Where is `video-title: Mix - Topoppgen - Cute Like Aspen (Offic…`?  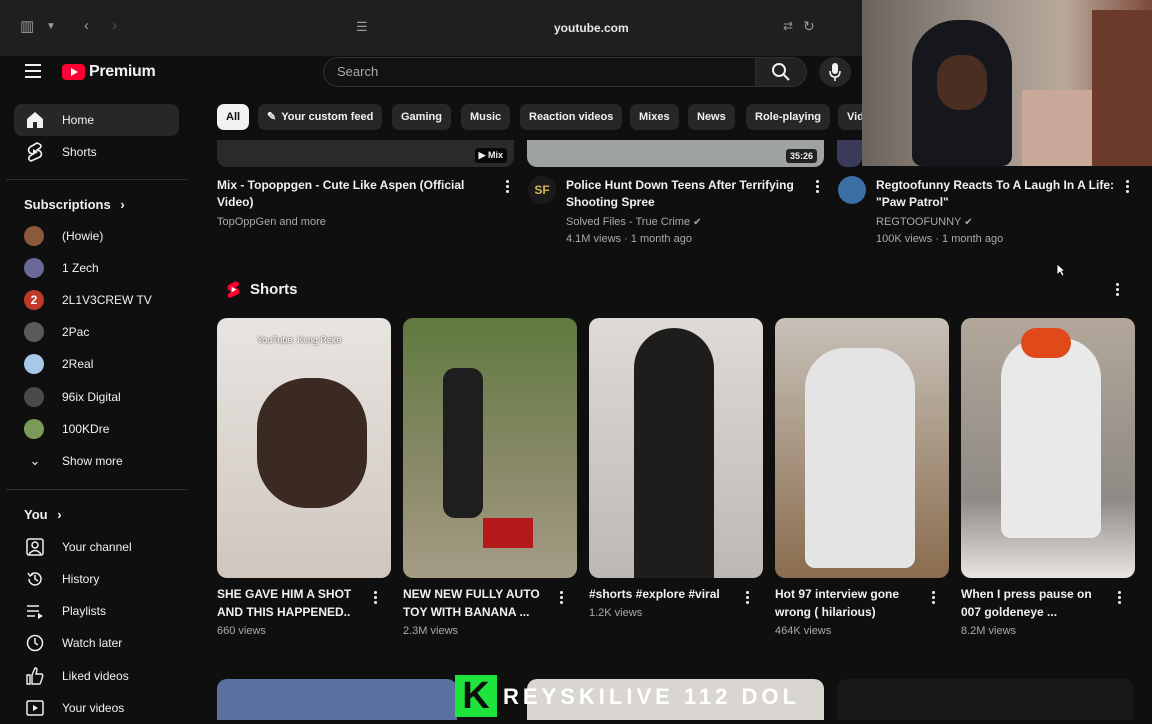 video-title: Mix - Topoppgen - Cute Like Aspen (Offic… is located at coordinates (352, 194).